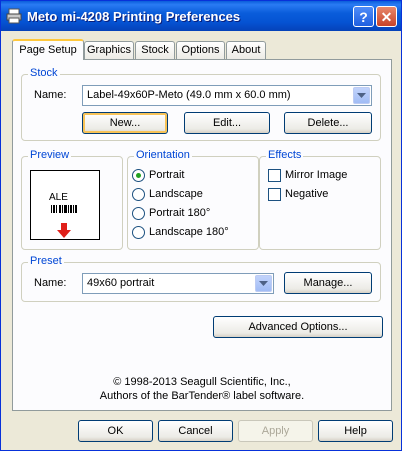 The height and width of the screenshot is (451, 402). Describe the element at coordinates (363, 16) in the screenshot. I see `title-help-button: ?` at that location.